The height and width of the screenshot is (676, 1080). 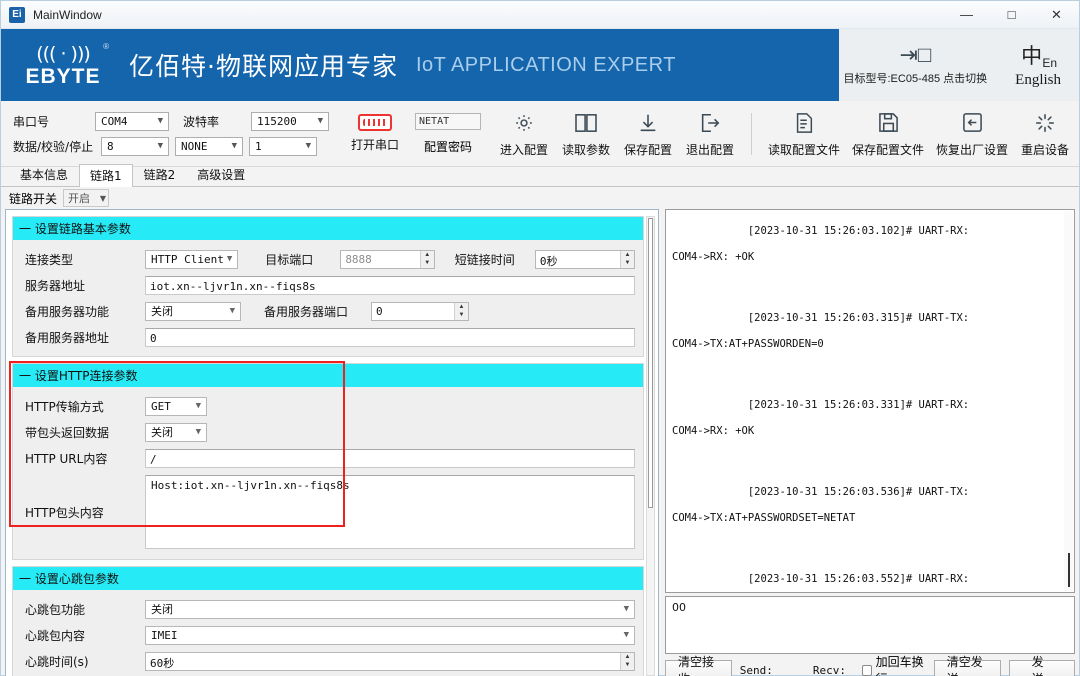 I want to click on config-password-label: 配置密码, so click(x=448, y=146).